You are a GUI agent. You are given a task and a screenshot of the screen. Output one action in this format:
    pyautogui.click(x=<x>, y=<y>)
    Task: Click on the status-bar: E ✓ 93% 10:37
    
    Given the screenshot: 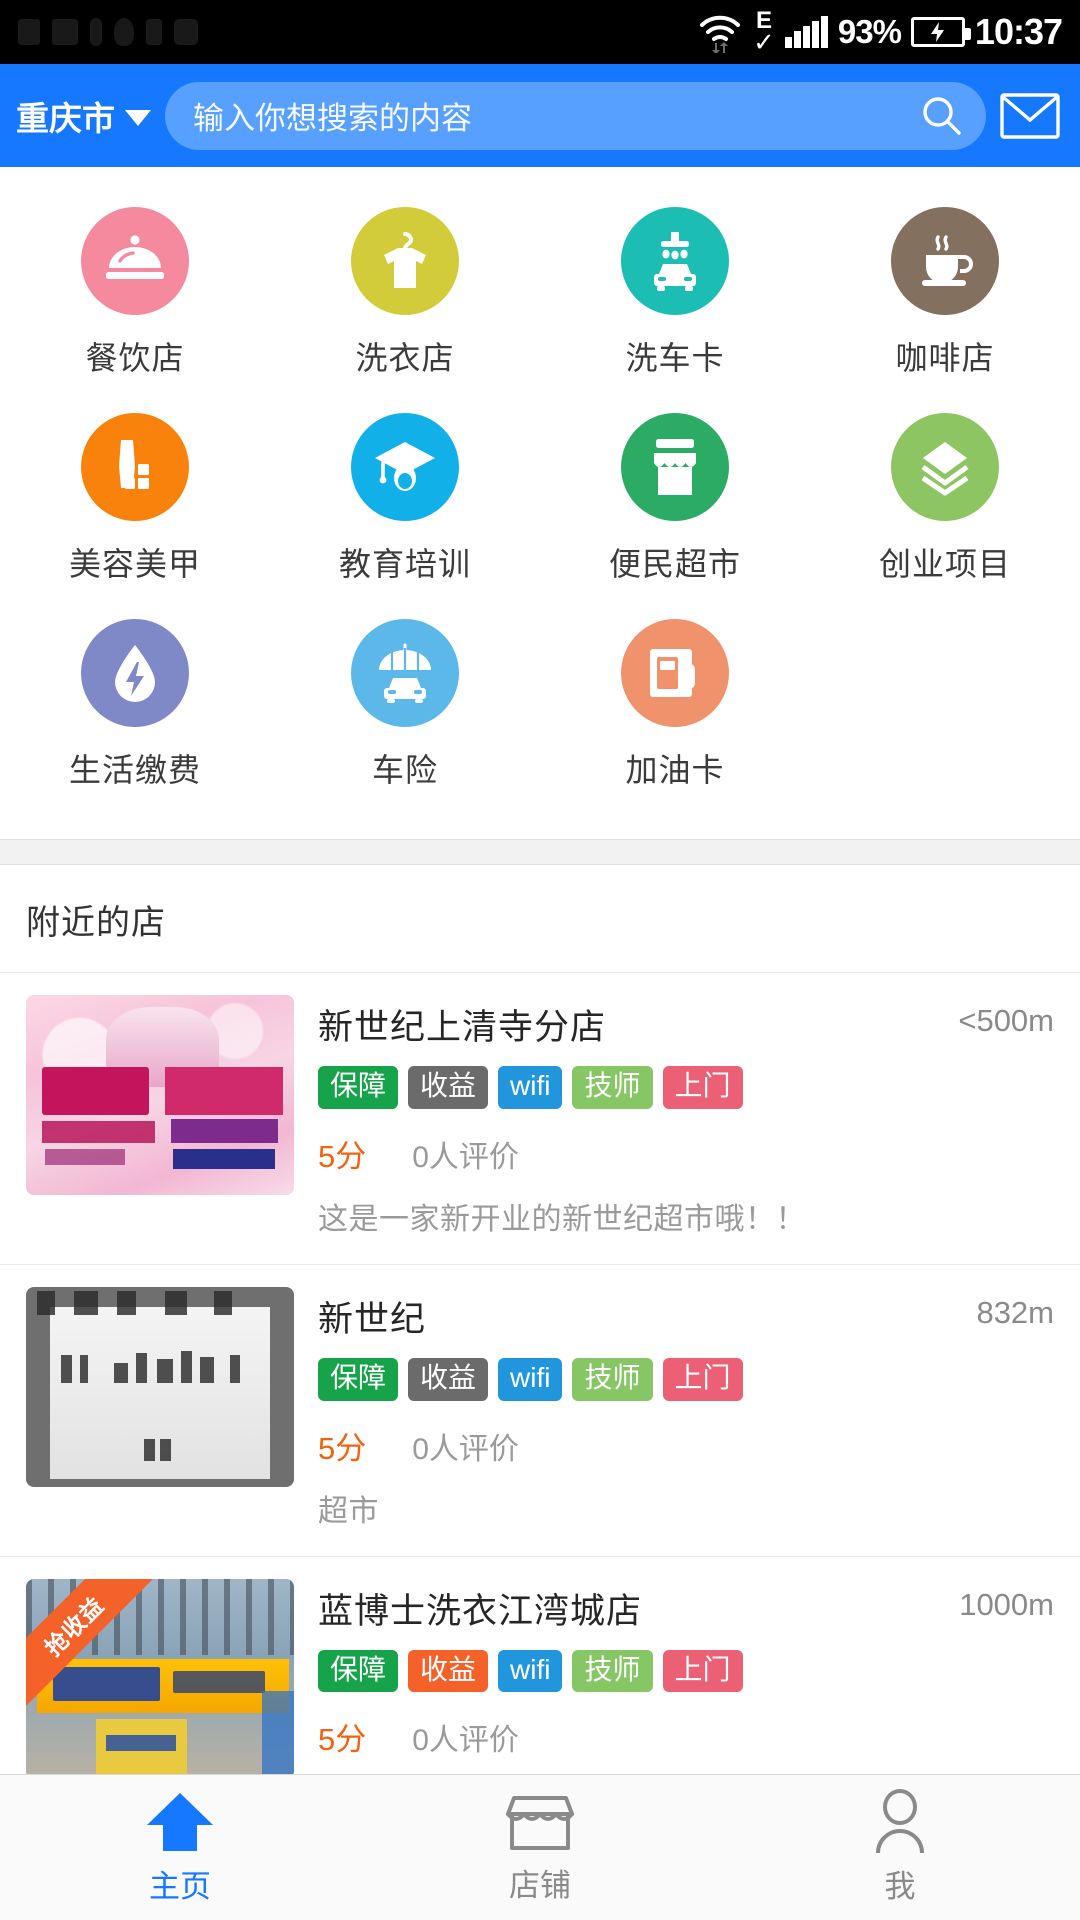 What is the action you would take?
    pyautogui.click(x=540, y=32)
    